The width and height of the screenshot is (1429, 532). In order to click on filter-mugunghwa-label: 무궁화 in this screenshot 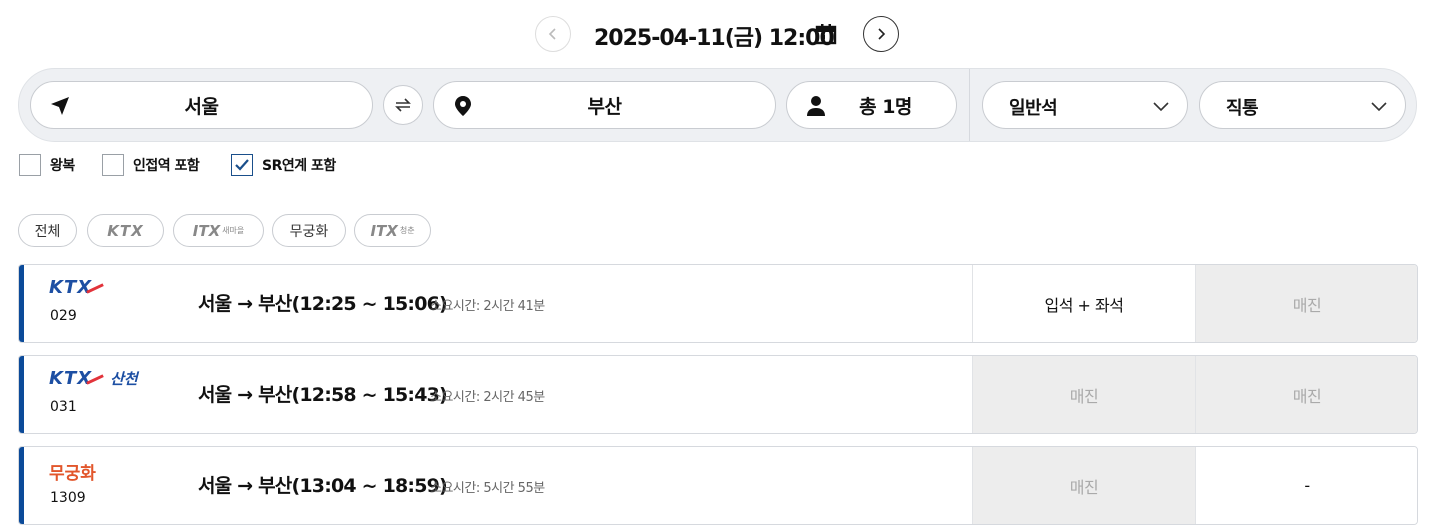, I will do `click(309, 231)`.